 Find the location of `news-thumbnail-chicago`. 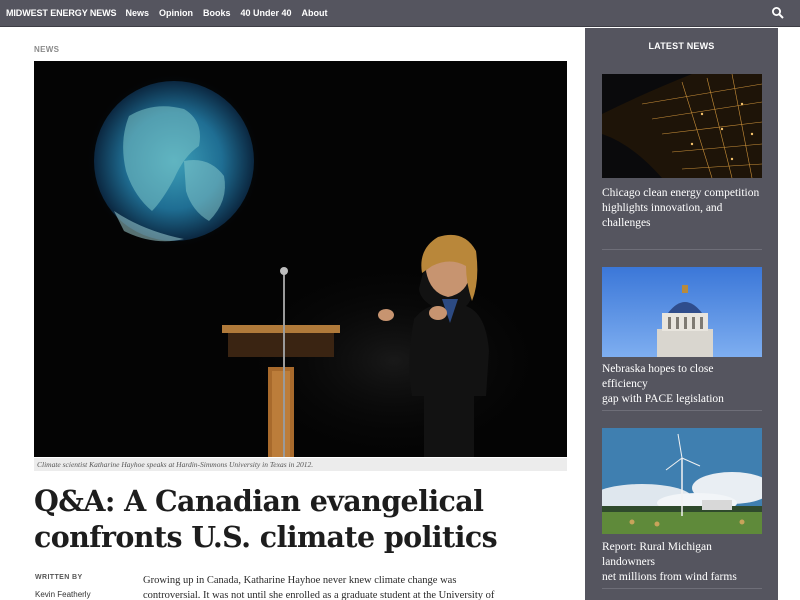

news-thumbnail-chicago is located at coordinates (682, 126).